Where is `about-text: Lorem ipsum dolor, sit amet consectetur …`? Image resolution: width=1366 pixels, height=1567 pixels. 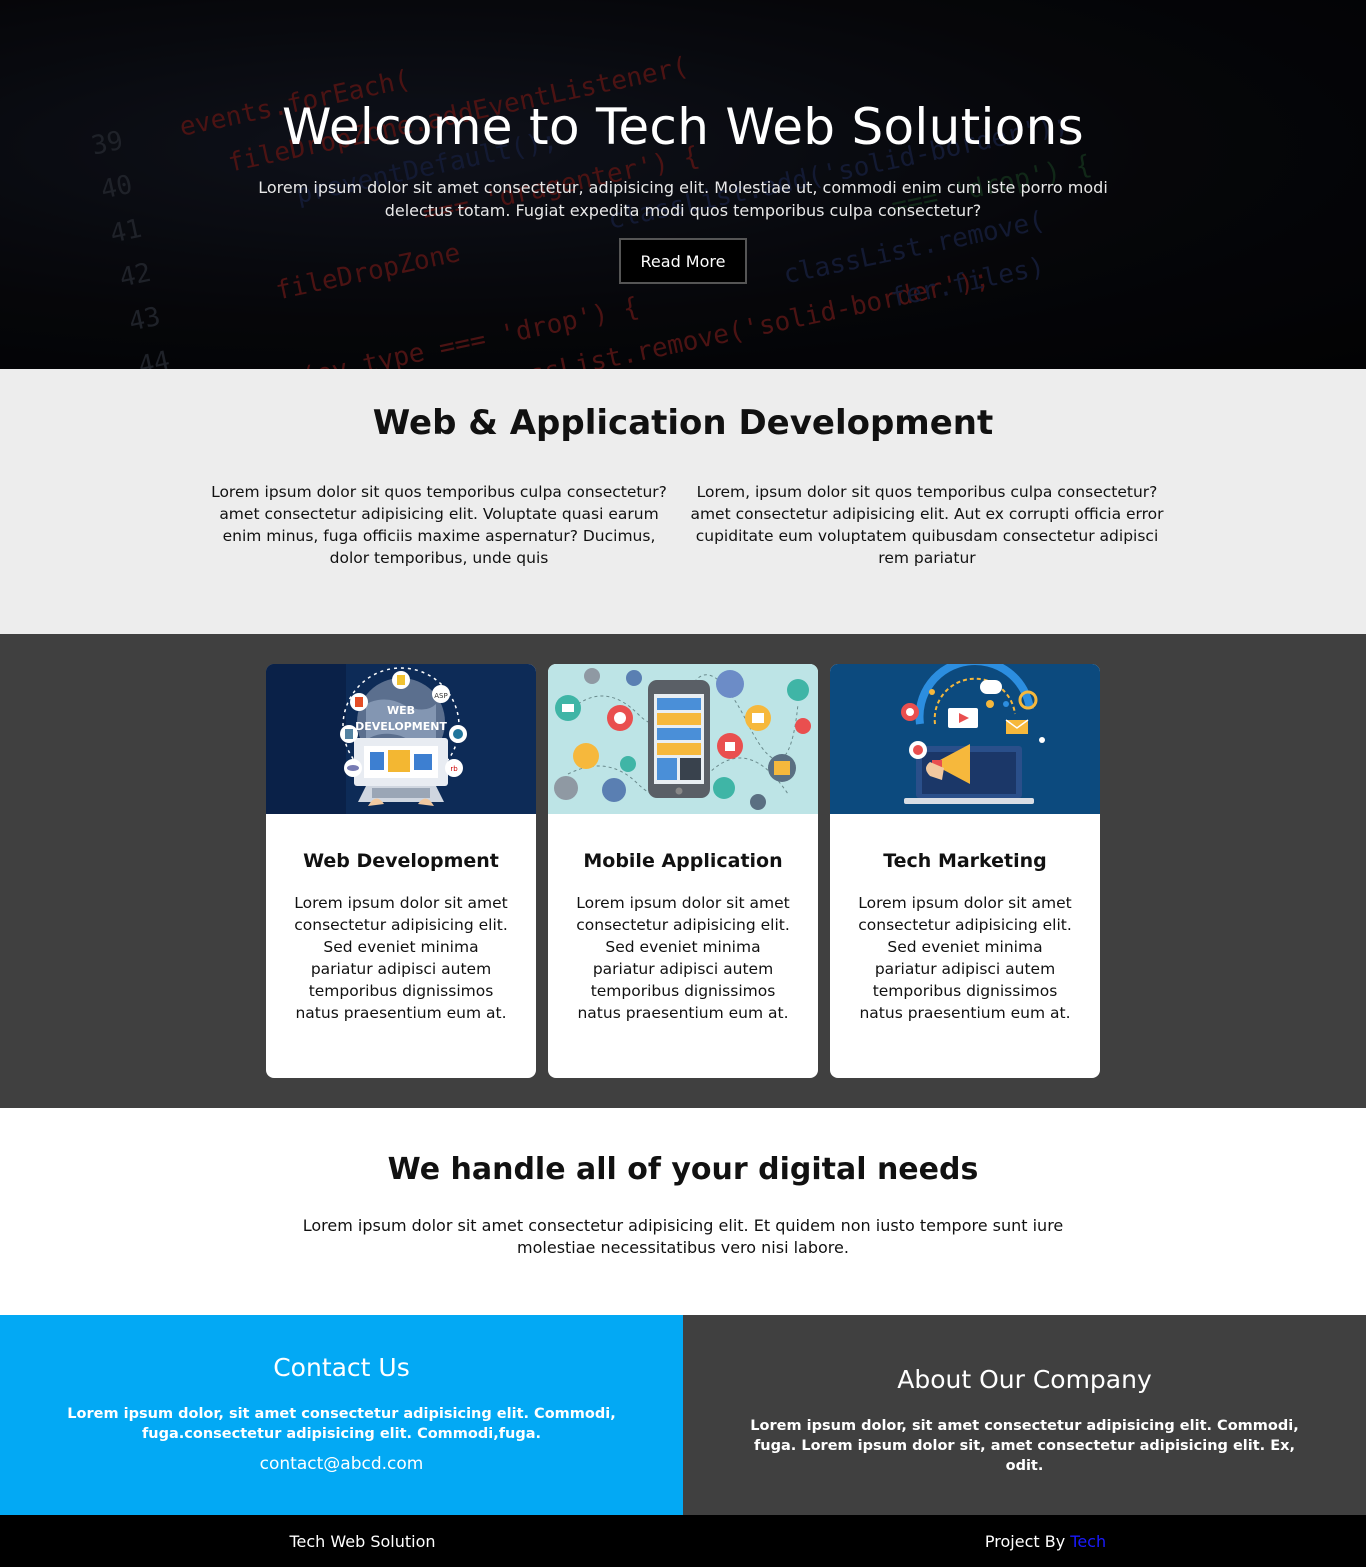
about-text: Lorem ipsum dolor, sit amet consectetur … is located at coordinates (1024, 1446).